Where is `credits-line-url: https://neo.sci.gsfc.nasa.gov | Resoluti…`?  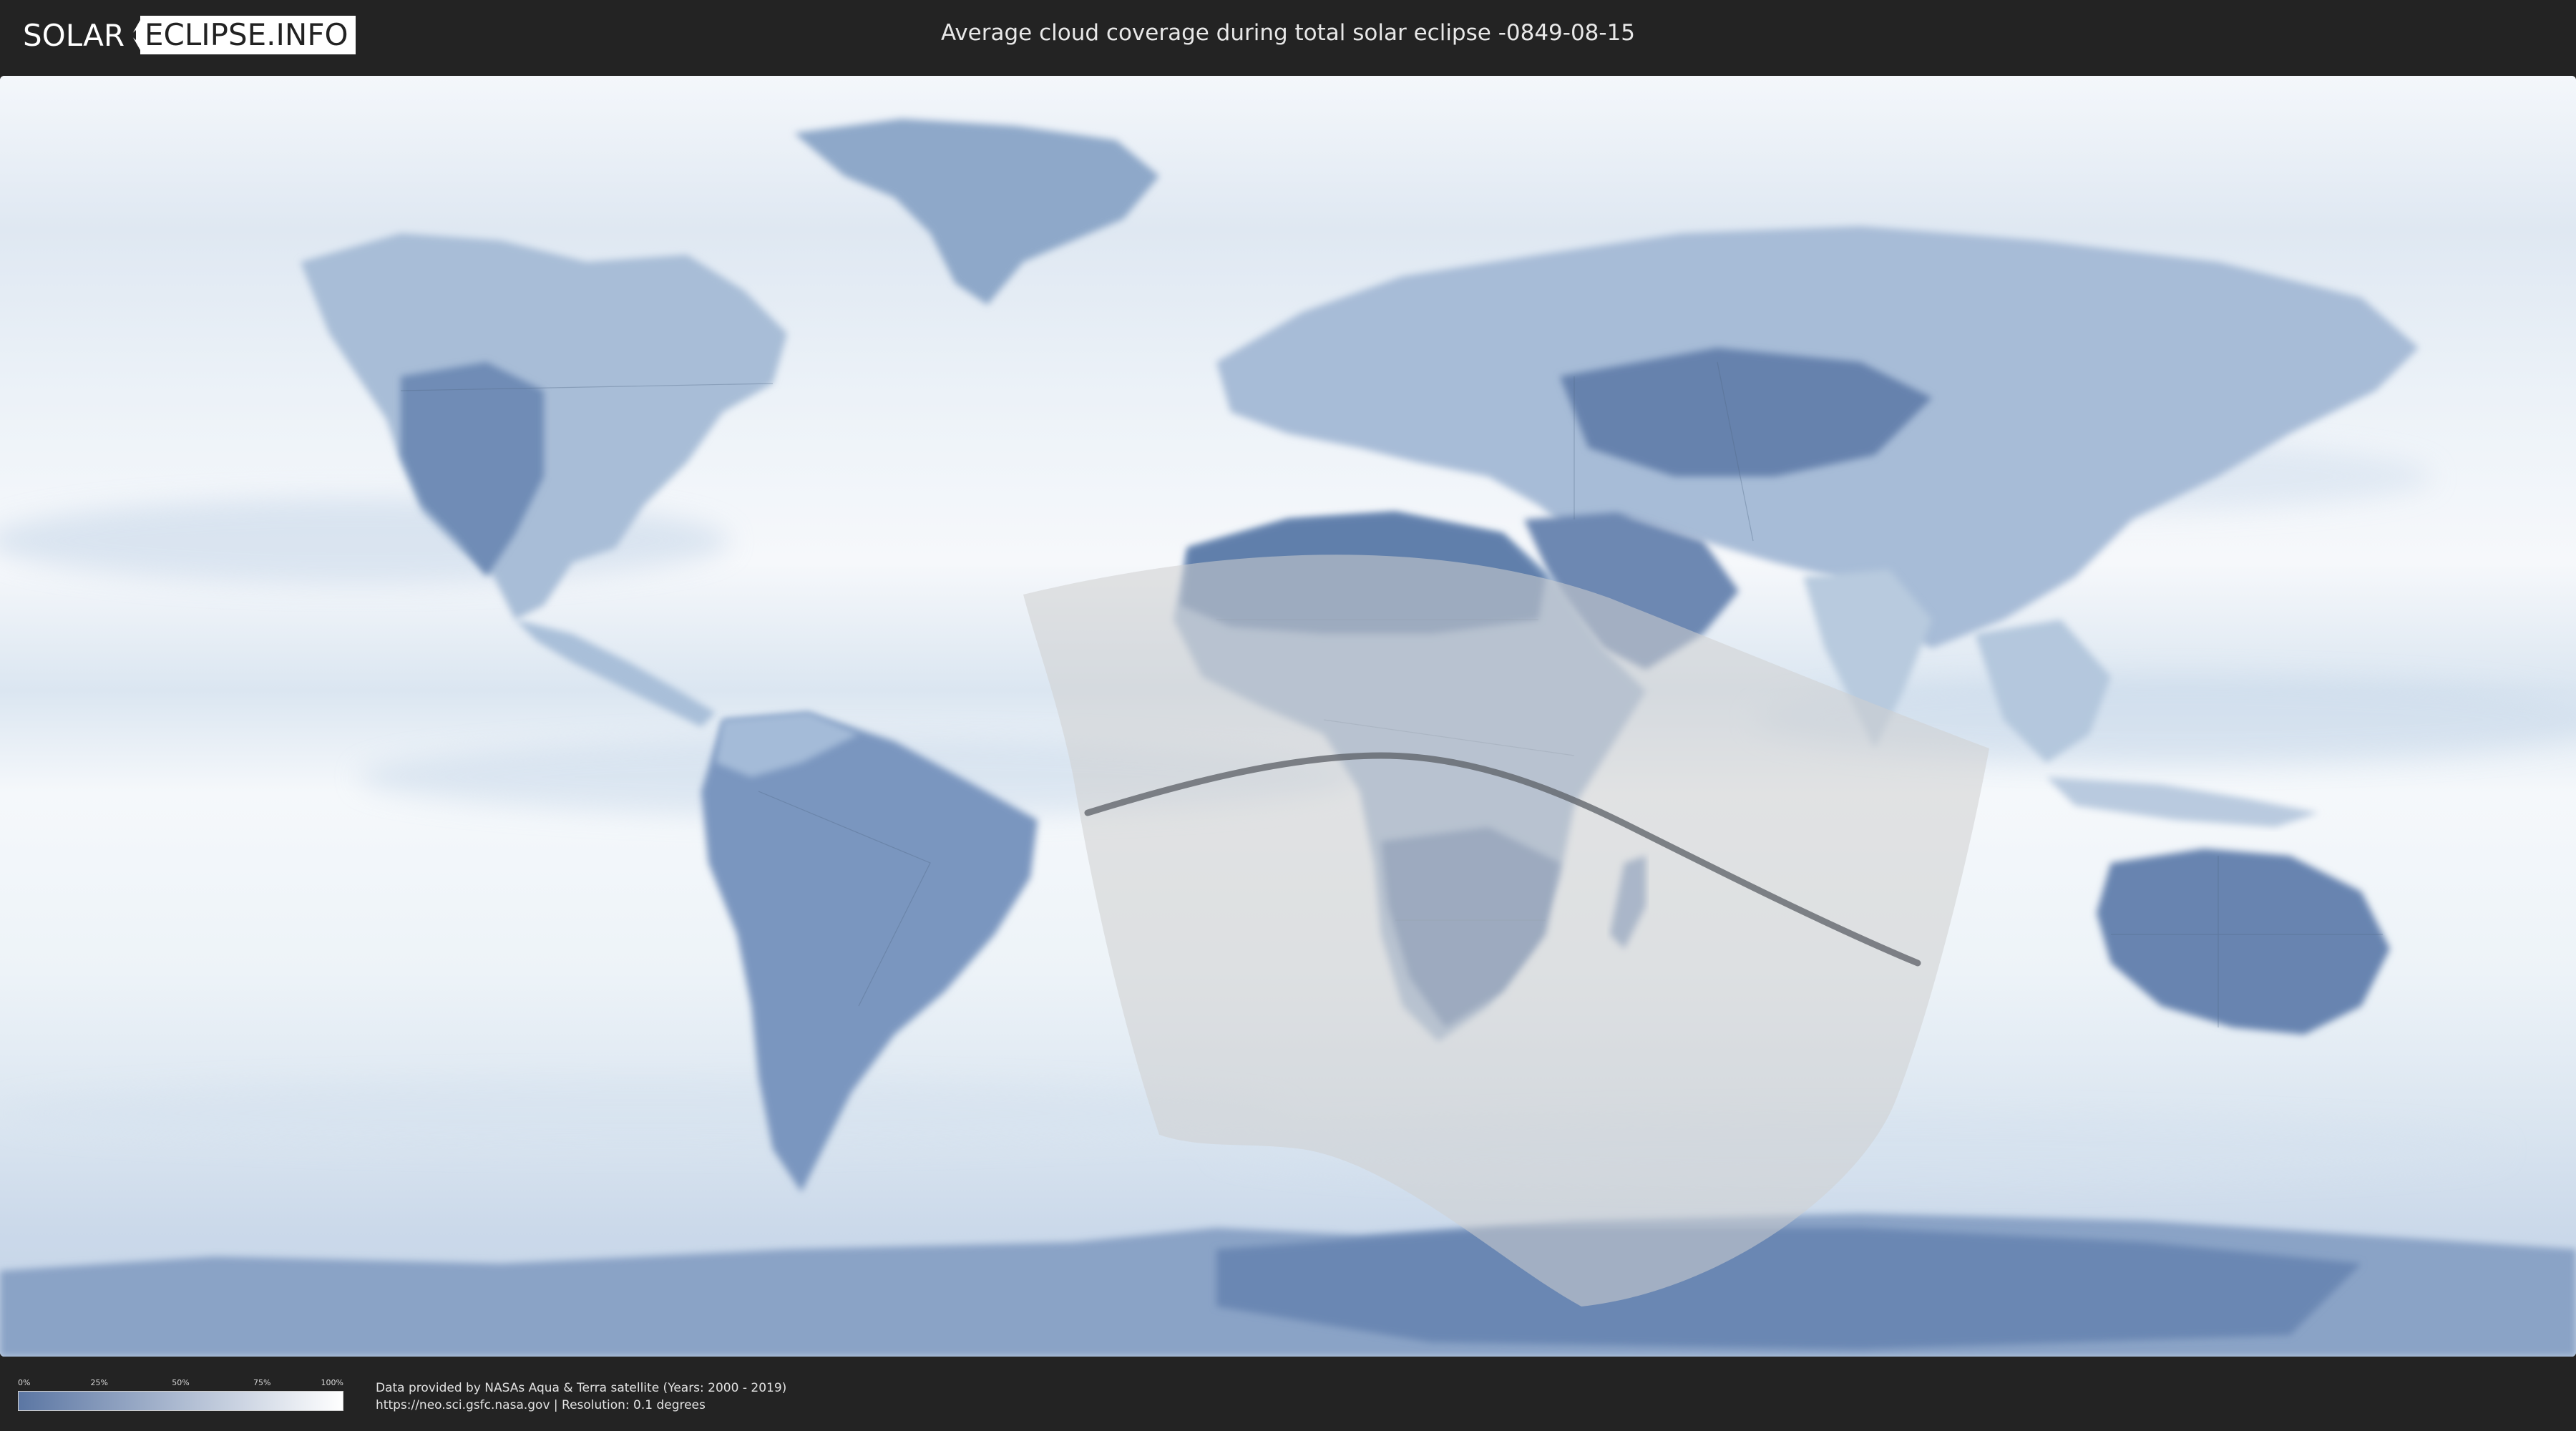
credits-line-url: https://neo.sci.gsfc.nasa.gov | Resoluti… is located at coordinates (541, 1405).